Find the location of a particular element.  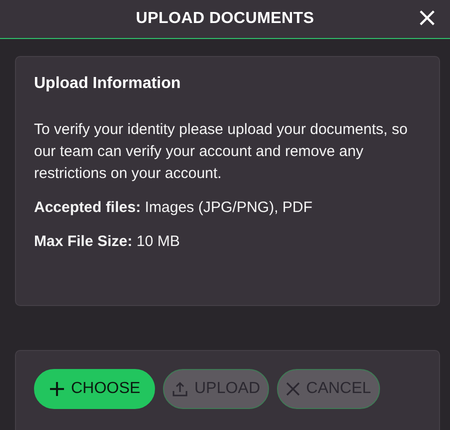

close-icon is located at coordinates (293, 389).